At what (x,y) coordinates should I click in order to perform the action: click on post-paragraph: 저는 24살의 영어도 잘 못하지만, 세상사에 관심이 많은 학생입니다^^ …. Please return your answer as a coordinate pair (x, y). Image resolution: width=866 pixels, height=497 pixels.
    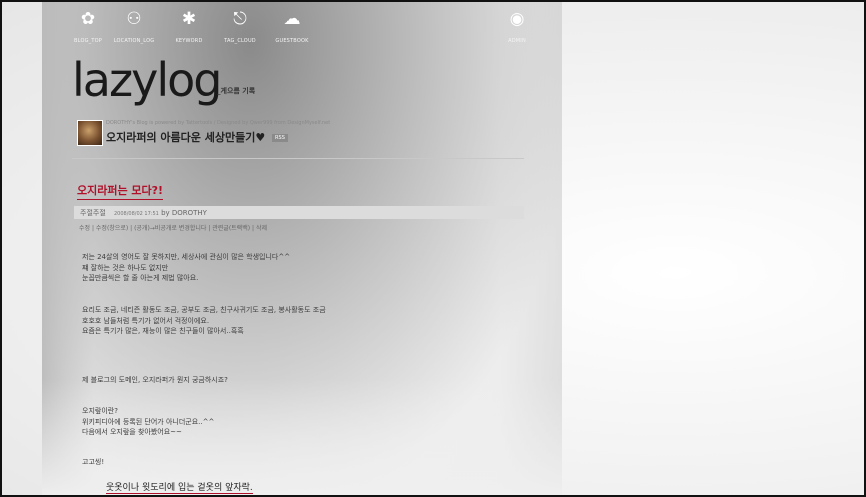
    Looking at the image, I should click on (302, 268).